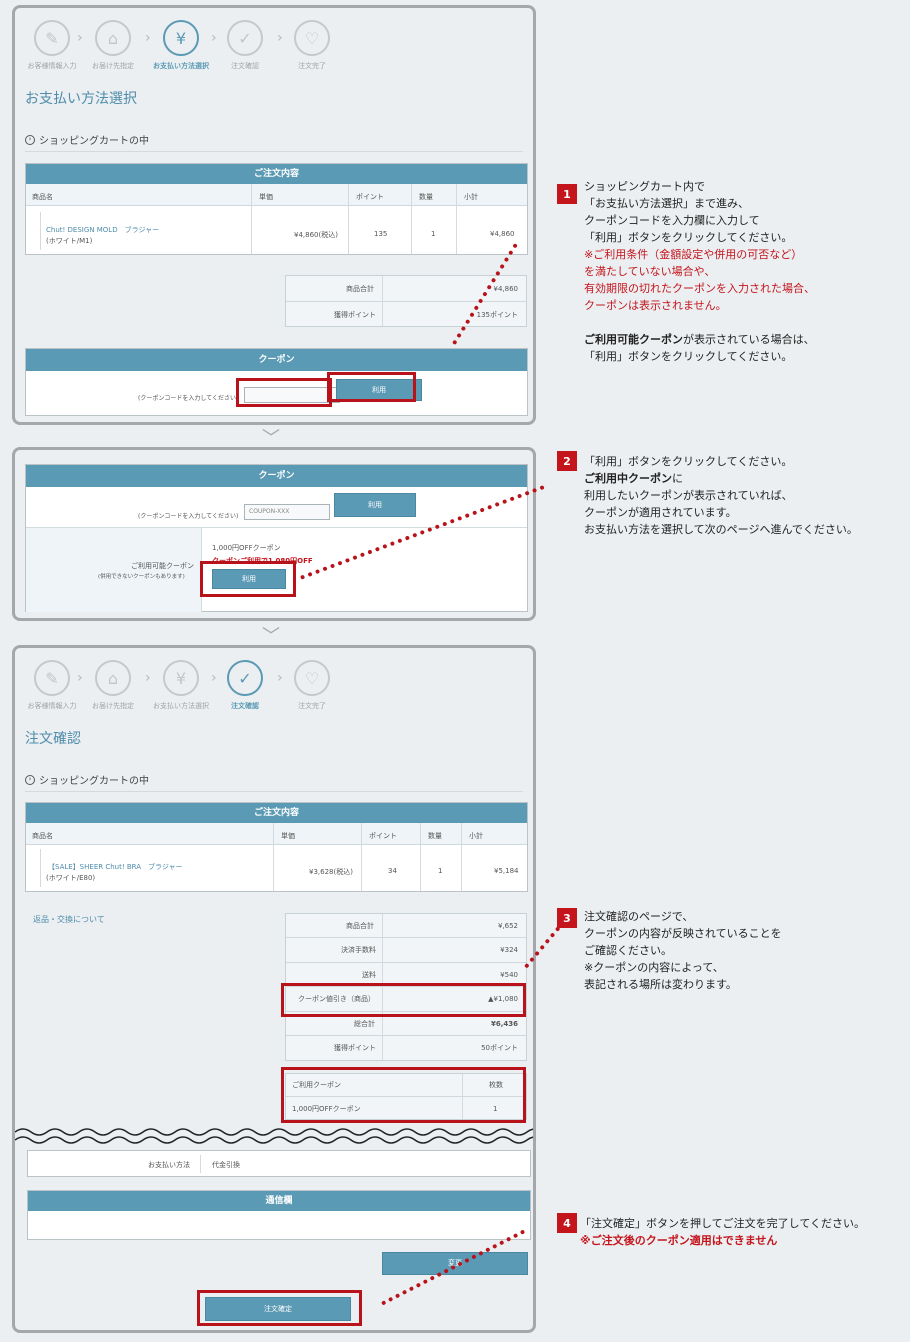 The width and height of the screenshot is (910, 1342). What do you see at coordinates (53, 739) in the screenshot?
I see `page-title: 注文確認` at bounding box center [53, 739].